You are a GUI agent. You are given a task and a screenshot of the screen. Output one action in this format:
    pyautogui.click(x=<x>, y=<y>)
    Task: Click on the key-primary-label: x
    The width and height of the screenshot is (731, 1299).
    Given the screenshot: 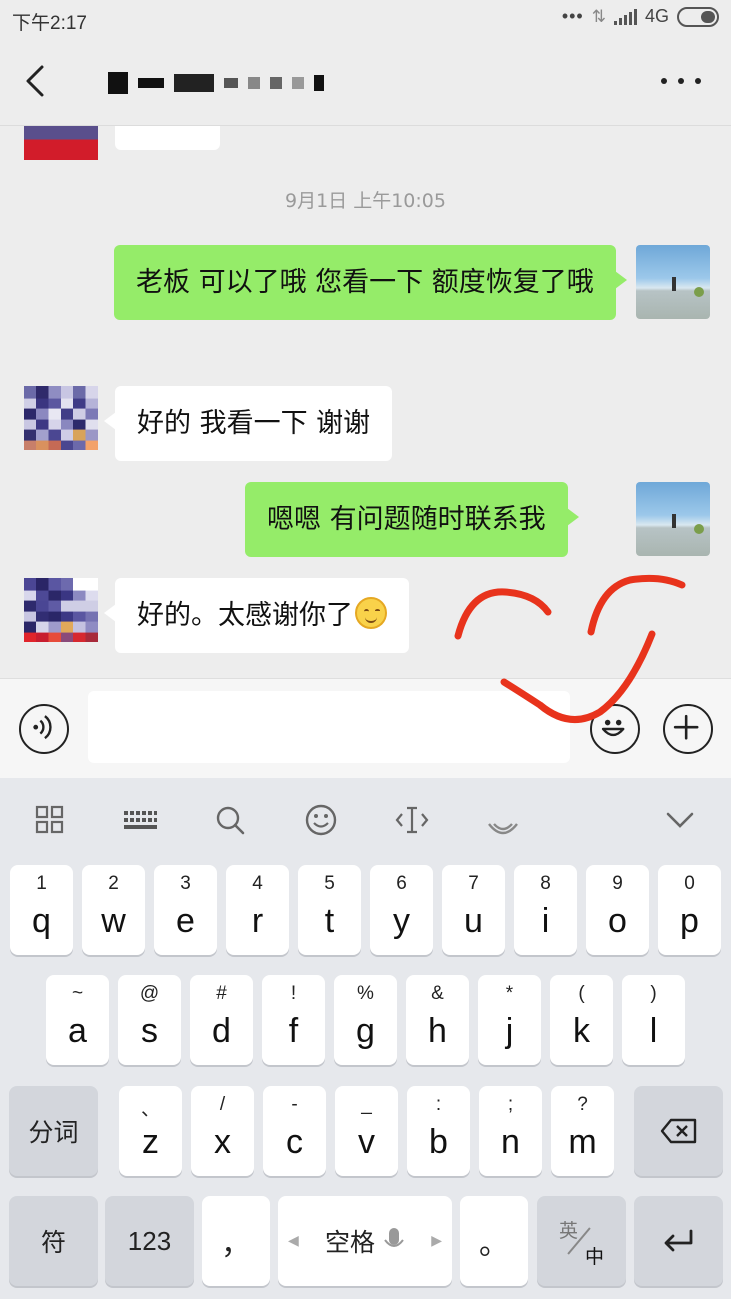 What is the action you would take?
    pyautogui.click(x=222, y=1141)
    